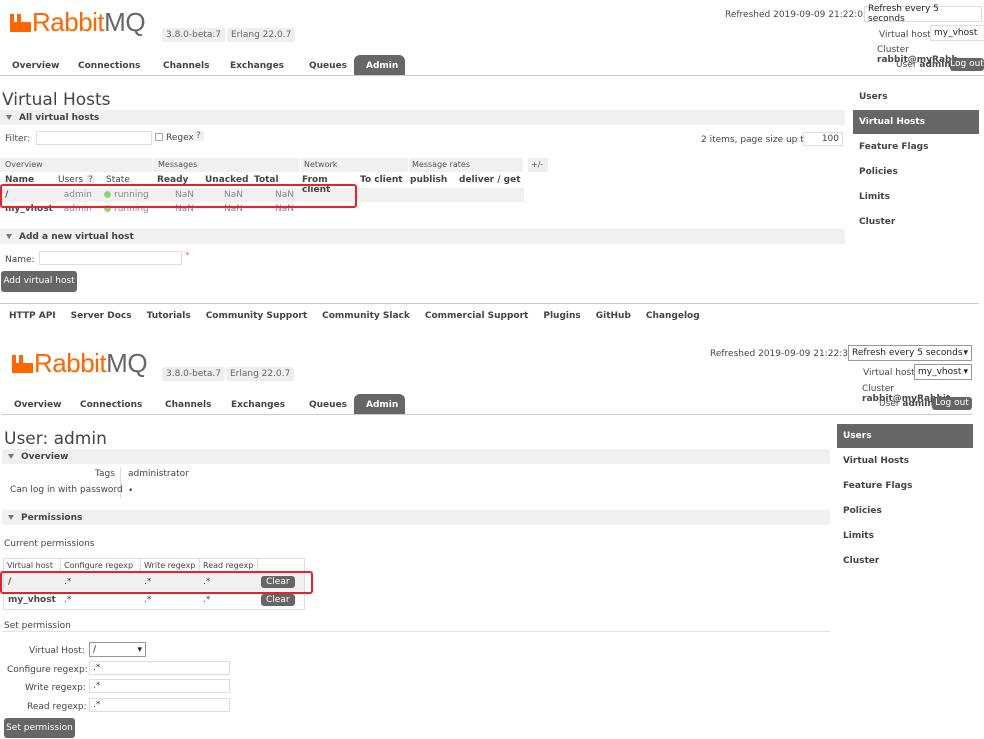 The image size is (984, 739). I want to click on regex-label: Regex, so click(180, 138).